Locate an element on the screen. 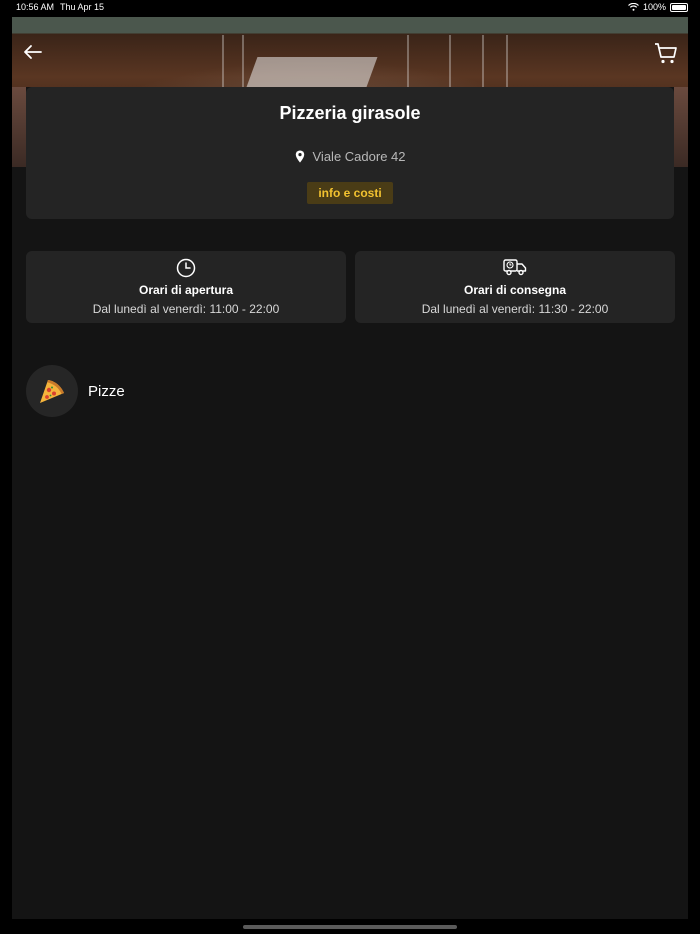 The image size is (700, 934). hero-napkin is located at coordinates (312, 72).